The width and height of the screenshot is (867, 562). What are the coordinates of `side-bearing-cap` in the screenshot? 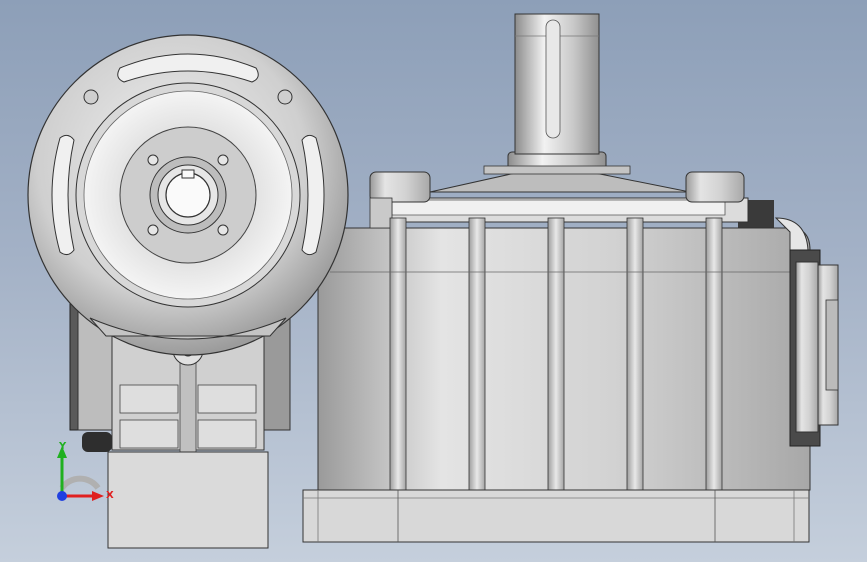 It's located at (814, 348).